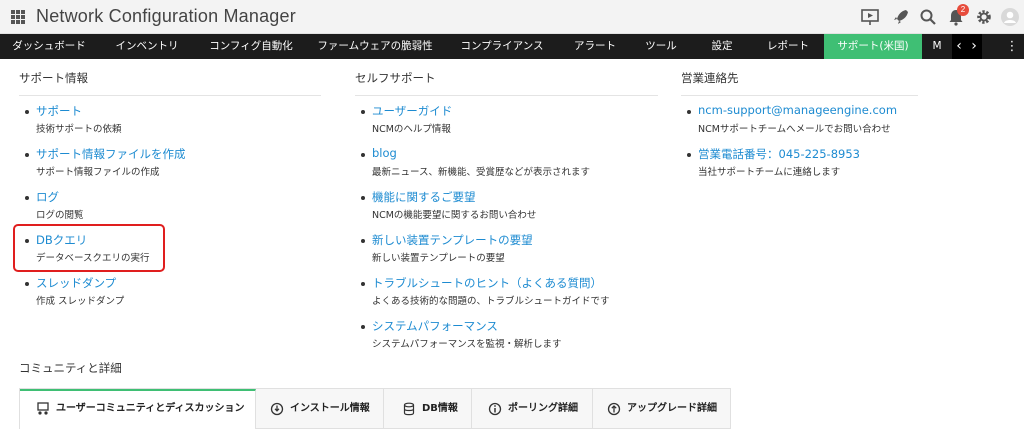 The width and height of the screenshot is (1024, 429). Describe the element at coordinates (491, 301) in the screenshot. I see `troubleshoot-desc: よくある技術的な問題の、トラブルシュートガイドです` at that location.